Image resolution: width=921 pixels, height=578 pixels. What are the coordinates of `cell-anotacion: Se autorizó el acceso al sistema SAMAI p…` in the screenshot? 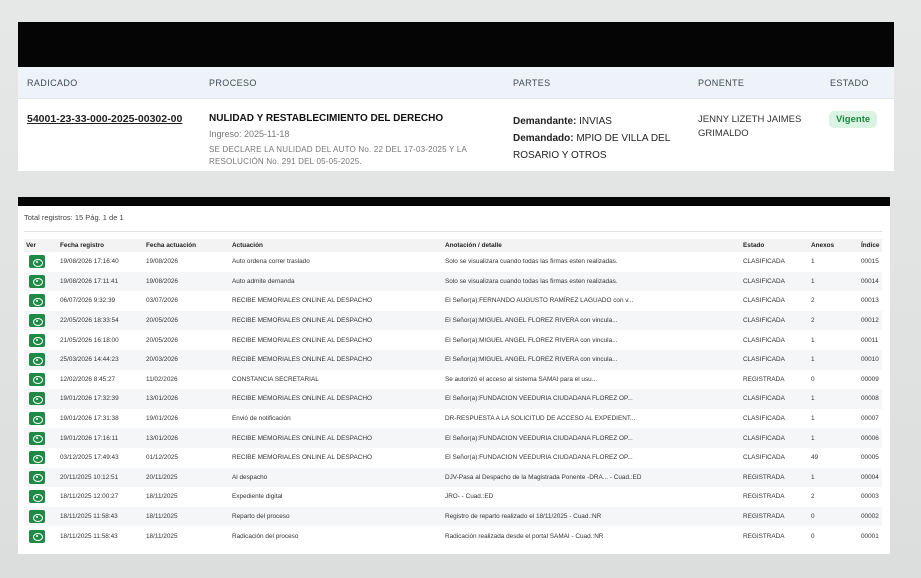 It's located at (521, 379).